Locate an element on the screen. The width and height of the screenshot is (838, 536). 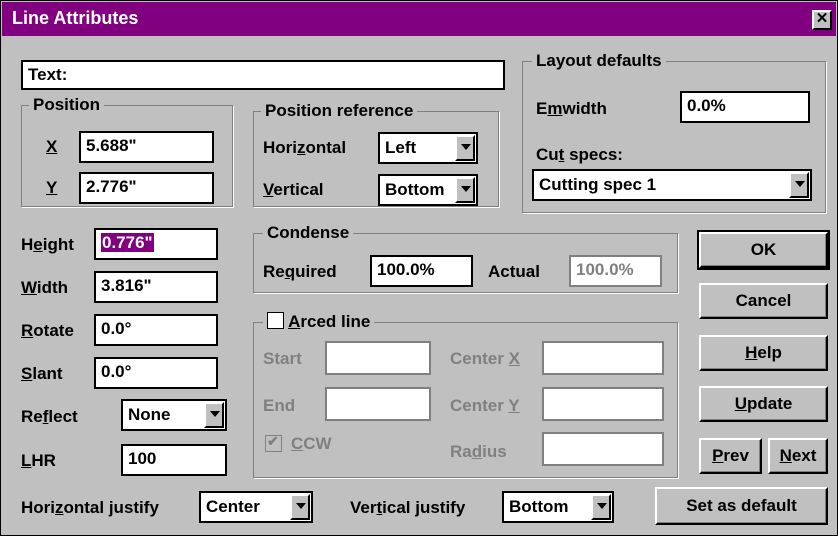
y-label: Y is located at coordinates (52, 187).